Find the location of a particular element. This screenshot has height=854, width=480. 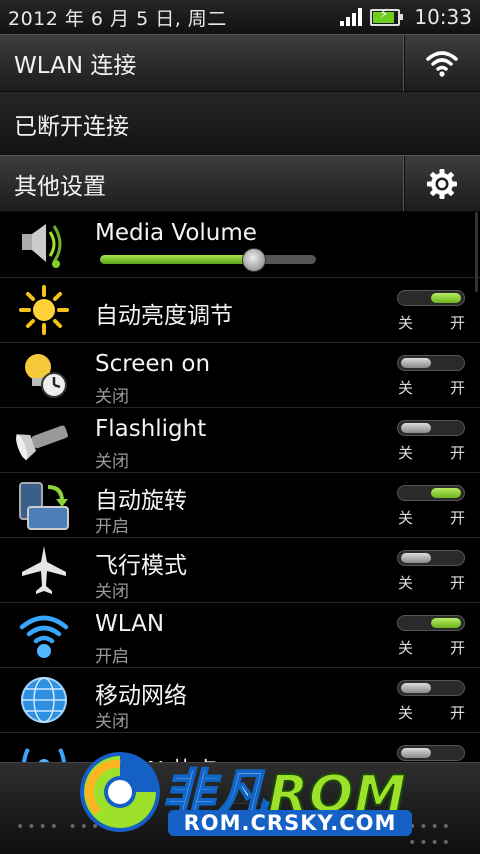

other-settings-row: 其他设置 is located at coordinates (240, 183).